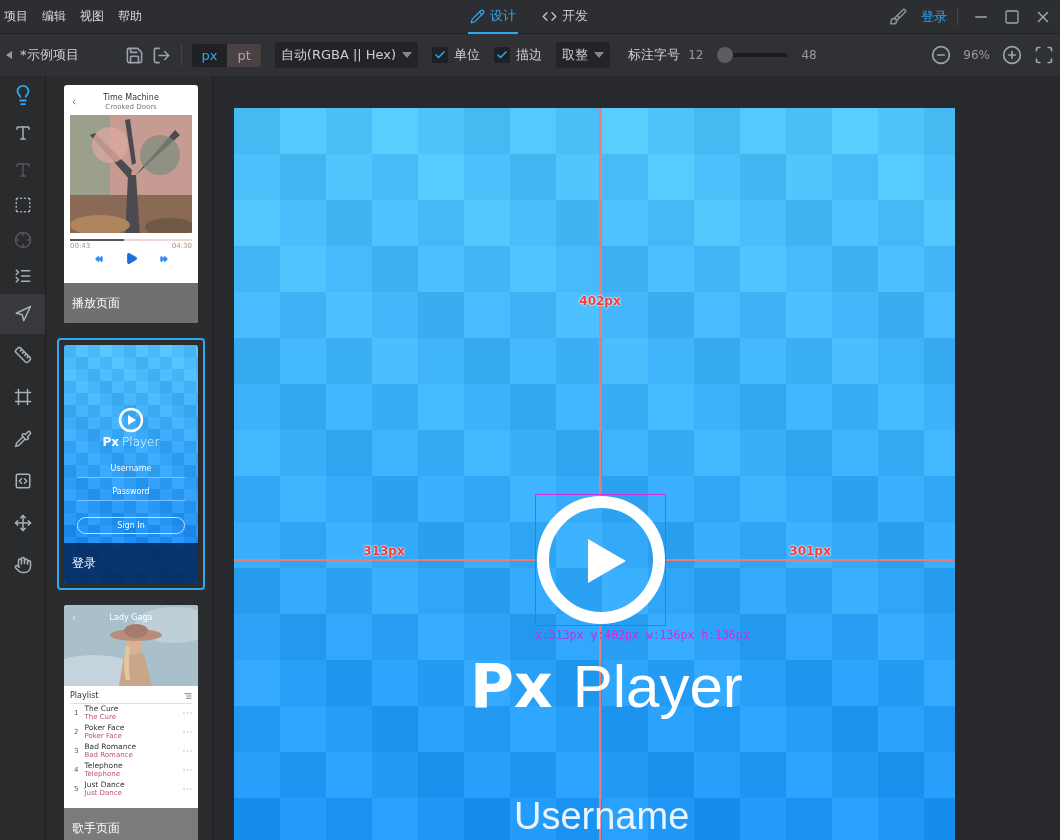 Image resolution: width=1060 pixels, height=840 pixels. Describe the element at coordinates (976, 55) in the screenshot. I see `zoom-level: 96%` at that location.